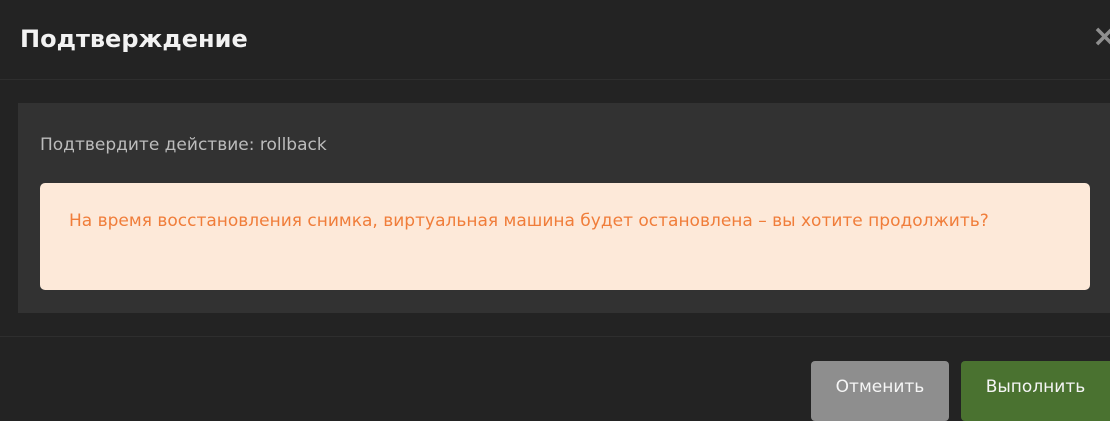  What do you see at coordinates (1101, 37) in the screenshot?
I see `close-icon: ×` at bounding box center [1101, 37].